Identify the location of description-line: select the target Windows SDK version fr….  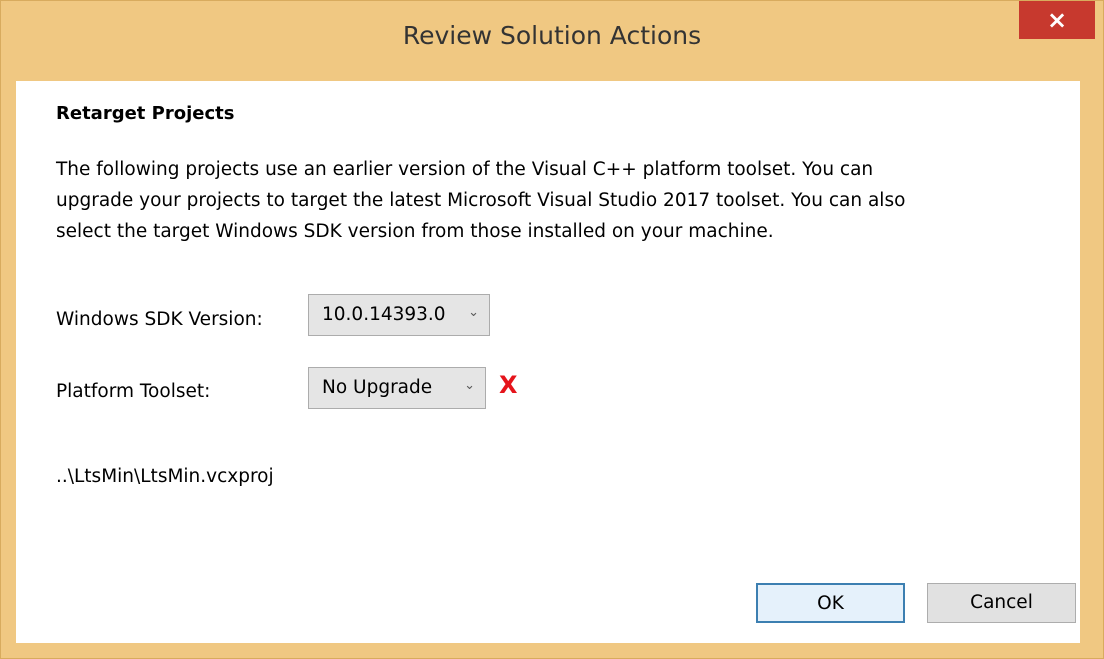
(415, 231).